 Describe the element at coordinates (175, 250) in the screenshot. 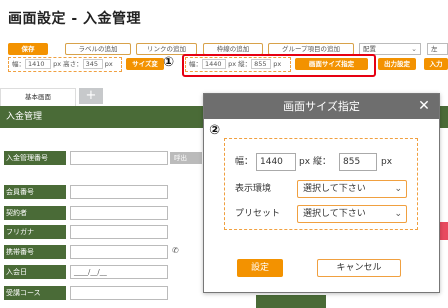

I see `phone-icon: ✆` at that location.